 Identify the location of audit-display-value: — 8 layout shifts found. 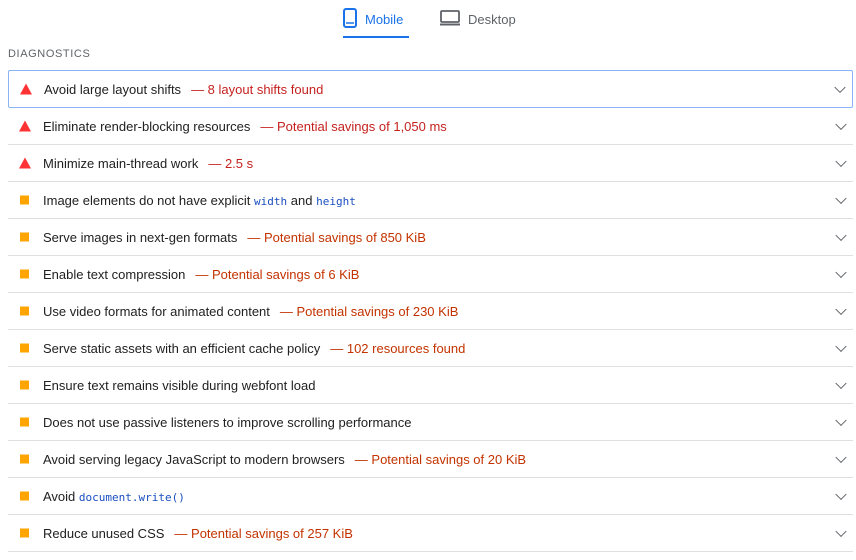
(257, 89).